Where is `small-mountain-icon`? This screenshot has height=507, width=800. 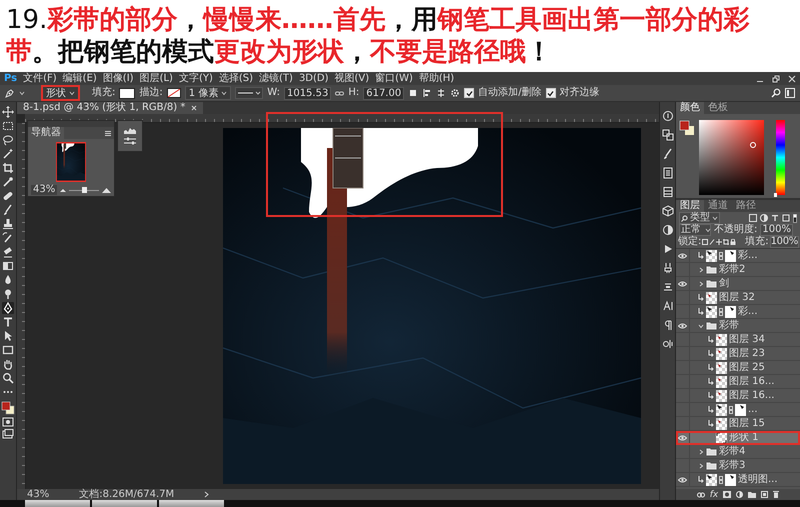
small-mountain-icon is located at coordinates (63, 190).